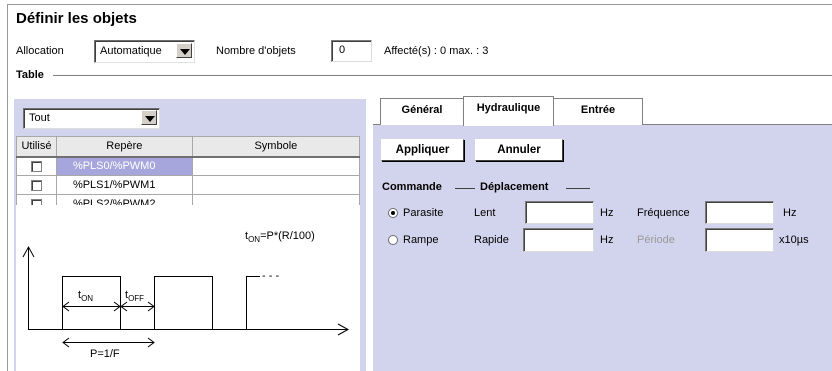 The height and width of the screenshot is (371, 832). I want to click on parasite-label: Parasite, so click(423, 213).